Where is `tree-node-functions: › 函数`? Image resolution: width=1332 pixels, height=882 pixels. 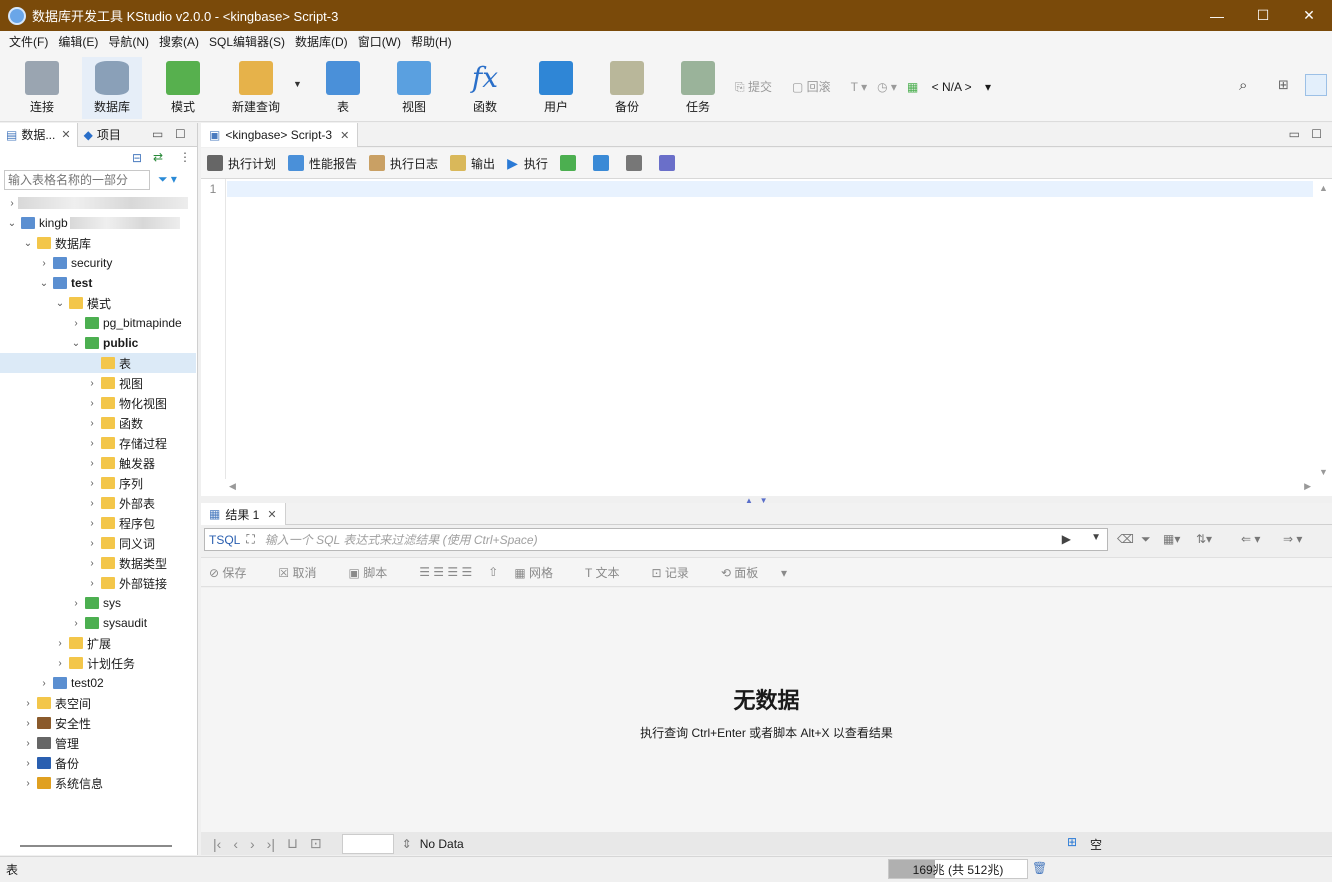
tree-node-functions: › 函数 is located at coordinates (98, 423).